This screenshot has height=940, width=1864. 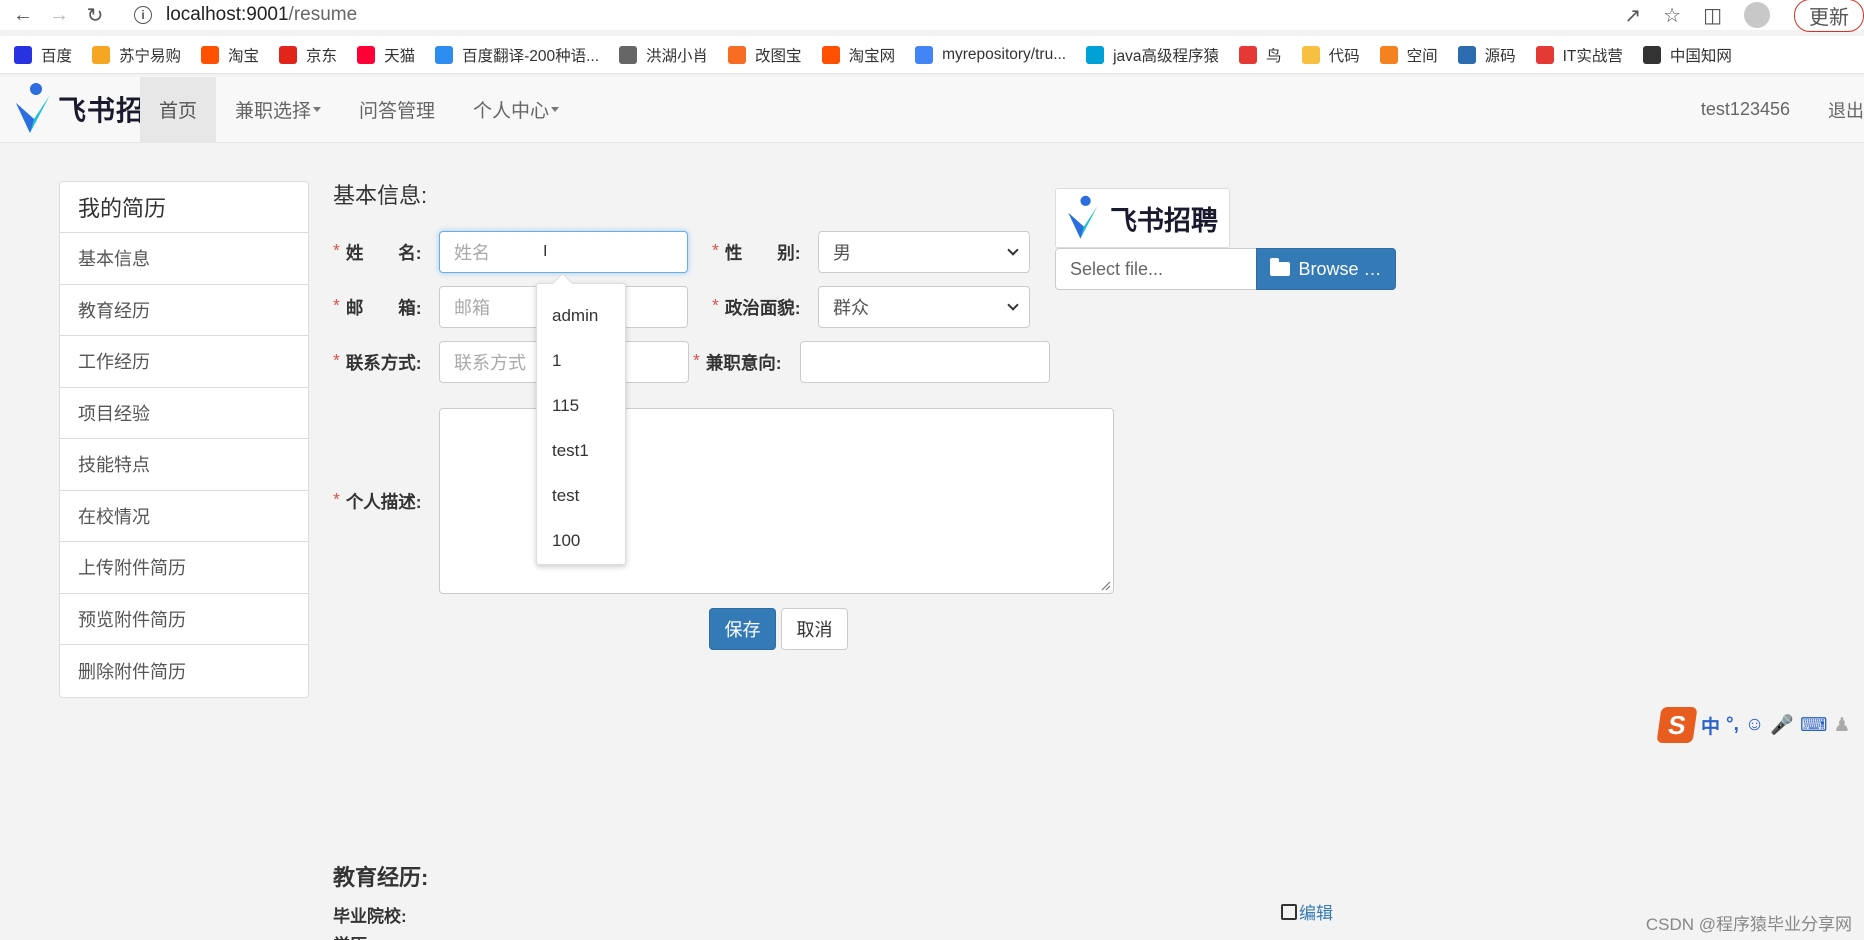 What do you see at coordinates (1486, 55) in the screenshot?
I see `bookmark-item: 源码` at bounding box center [1486, 55].